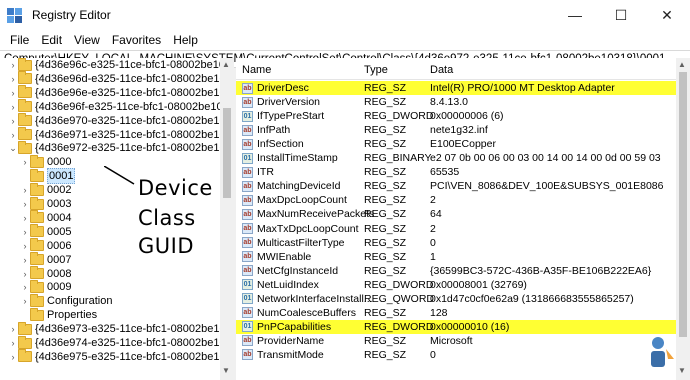 This screenshot has height=380, width=690. What do you see at coordinates (456, 102) in the screenshot?
I see `value-row: ab DriverVersion REG_SZ 8.4.13.0` at bounding box center [456, 102].